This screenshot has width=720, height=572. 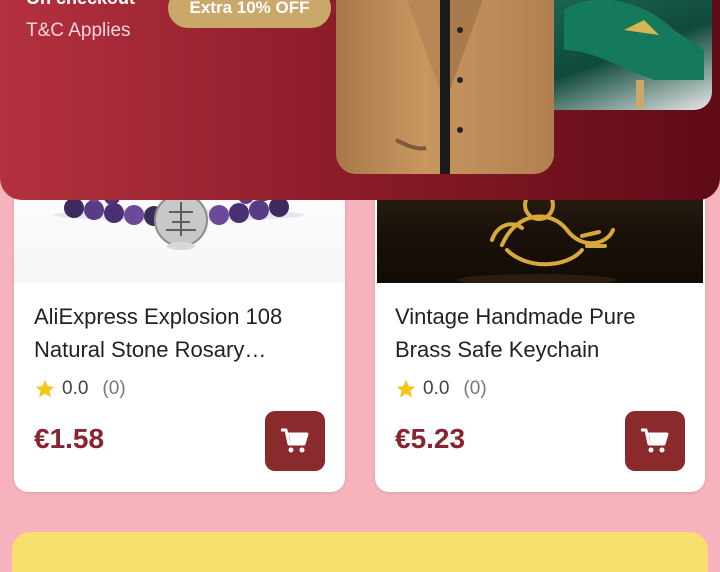 I want to click on product-price: €1.58, so click(x=69, y=438).